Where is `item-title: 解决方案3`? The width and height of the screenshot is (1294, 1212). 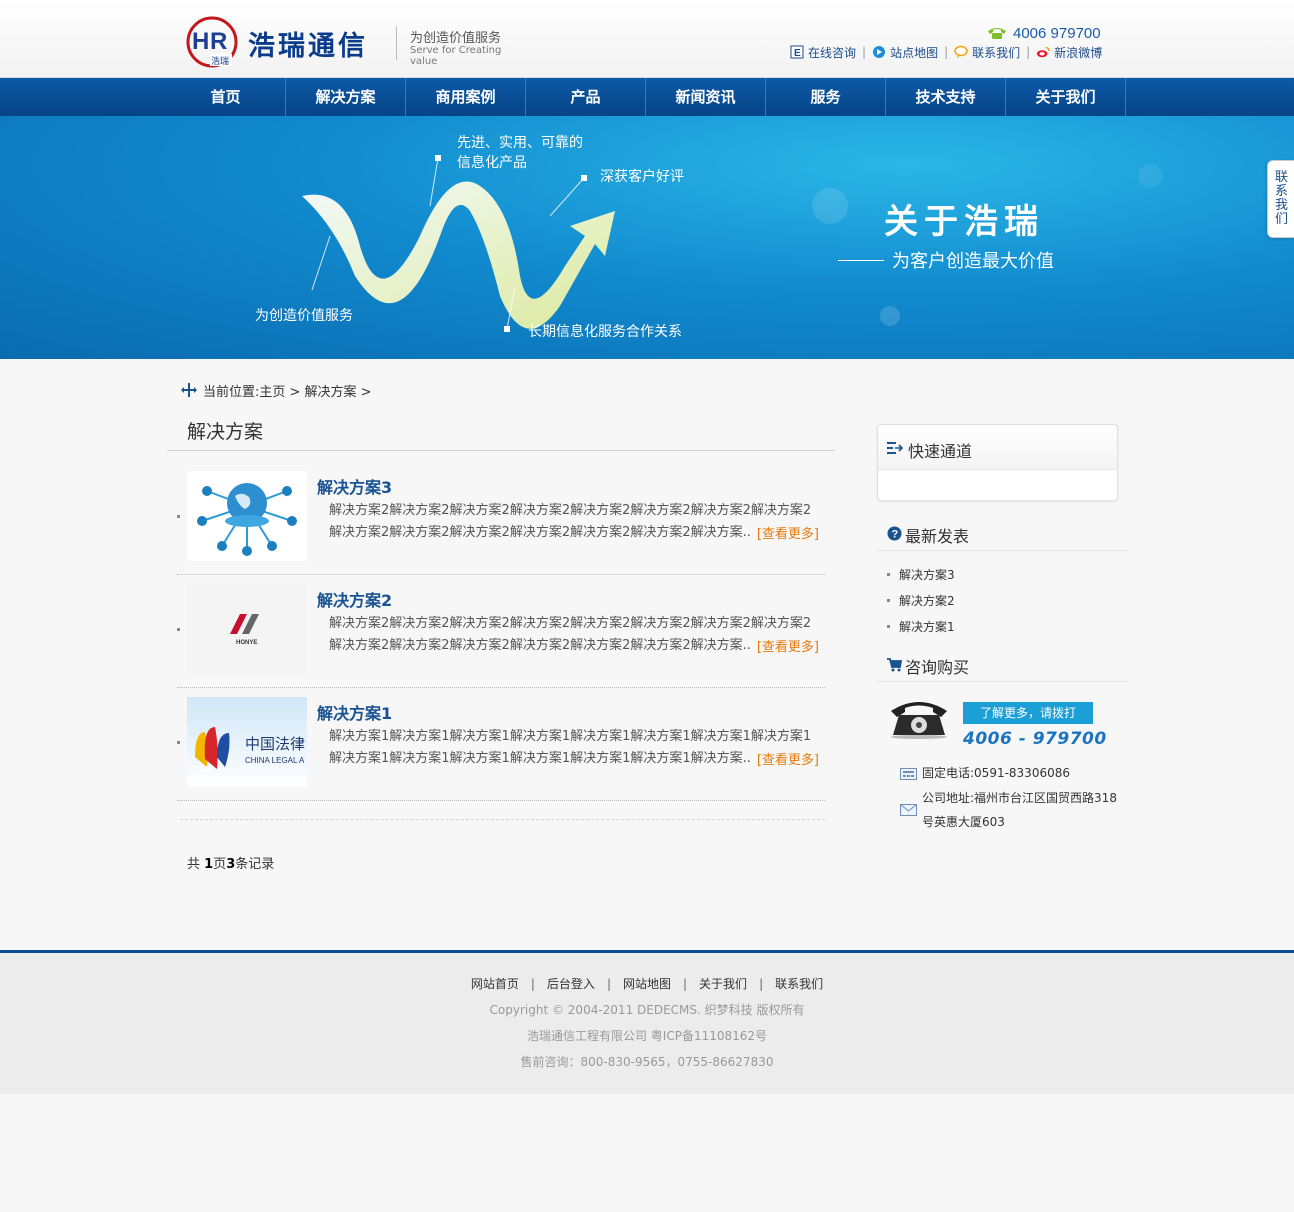
item-title: 解决方案3 is located at coordinates (354, 486).